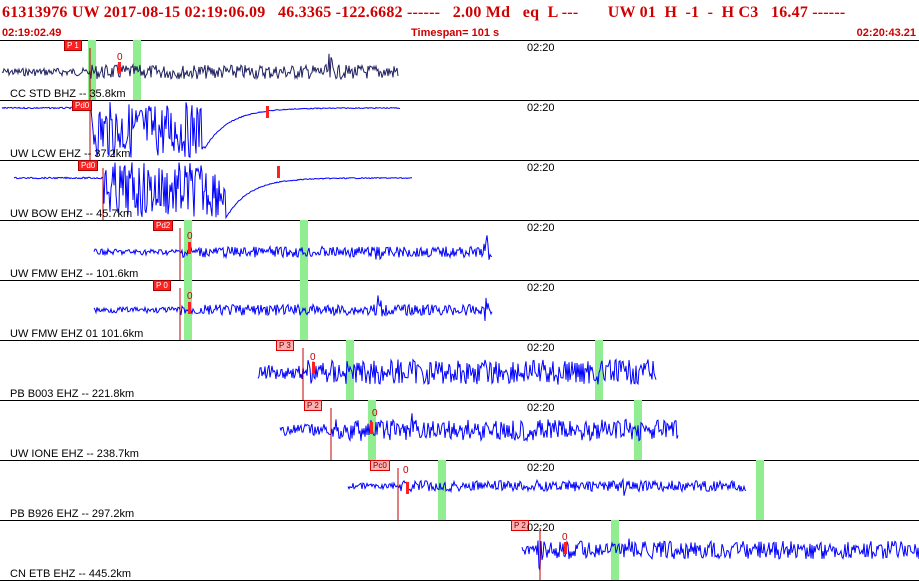 This screenshot has width=919, height=581. Describe the element at coordinates (74, 274) in the screenshot. I see `channel-label: UW FMW EHZ -- 101.6km` at that location.